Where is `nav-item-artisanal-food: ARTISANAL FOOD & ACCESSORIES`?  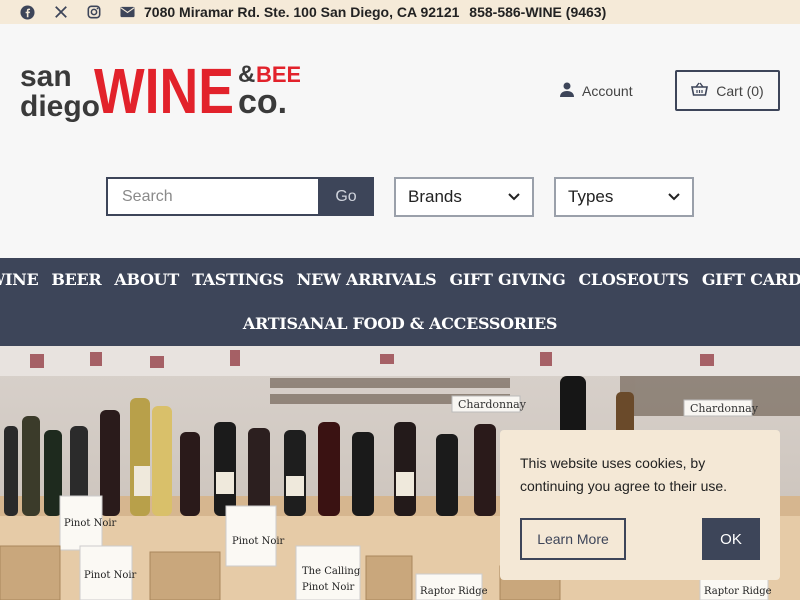
nav-item-artisanal-food: ARTISANAL FOOD & ACCESSORIES is located at coordinates (400, 324).